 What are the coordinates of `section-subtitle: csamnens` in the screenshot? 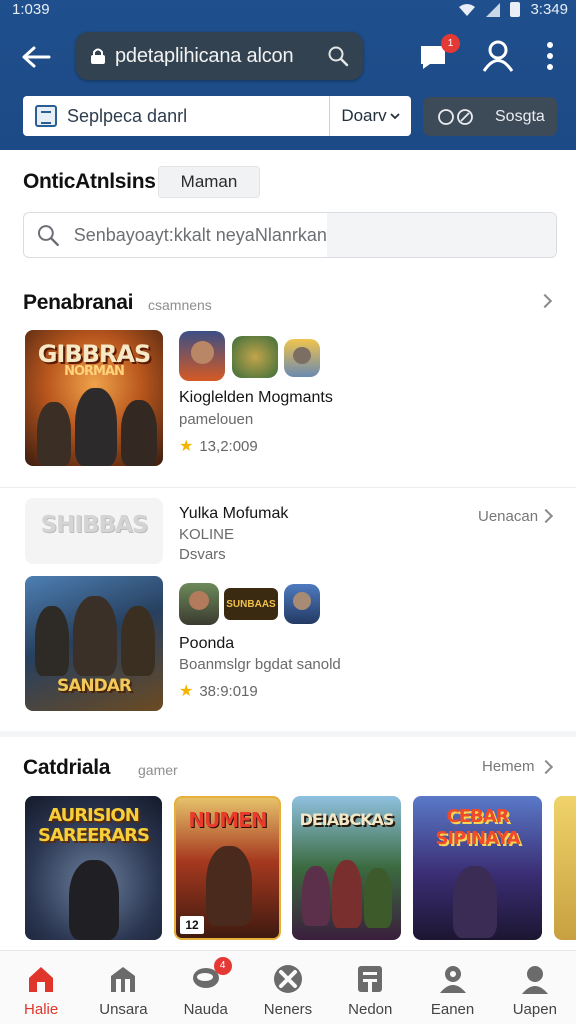 It's located at (180, 305).